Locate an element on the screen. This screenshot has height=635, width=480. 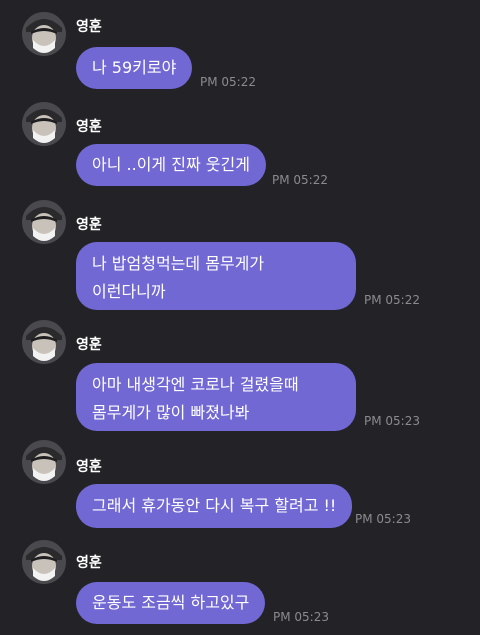
chat-bubble: 아마 내생각엔 코로나 걸렸을때 몸무게가 많이 빠졌나봐 is located at coordinates (216, 397).